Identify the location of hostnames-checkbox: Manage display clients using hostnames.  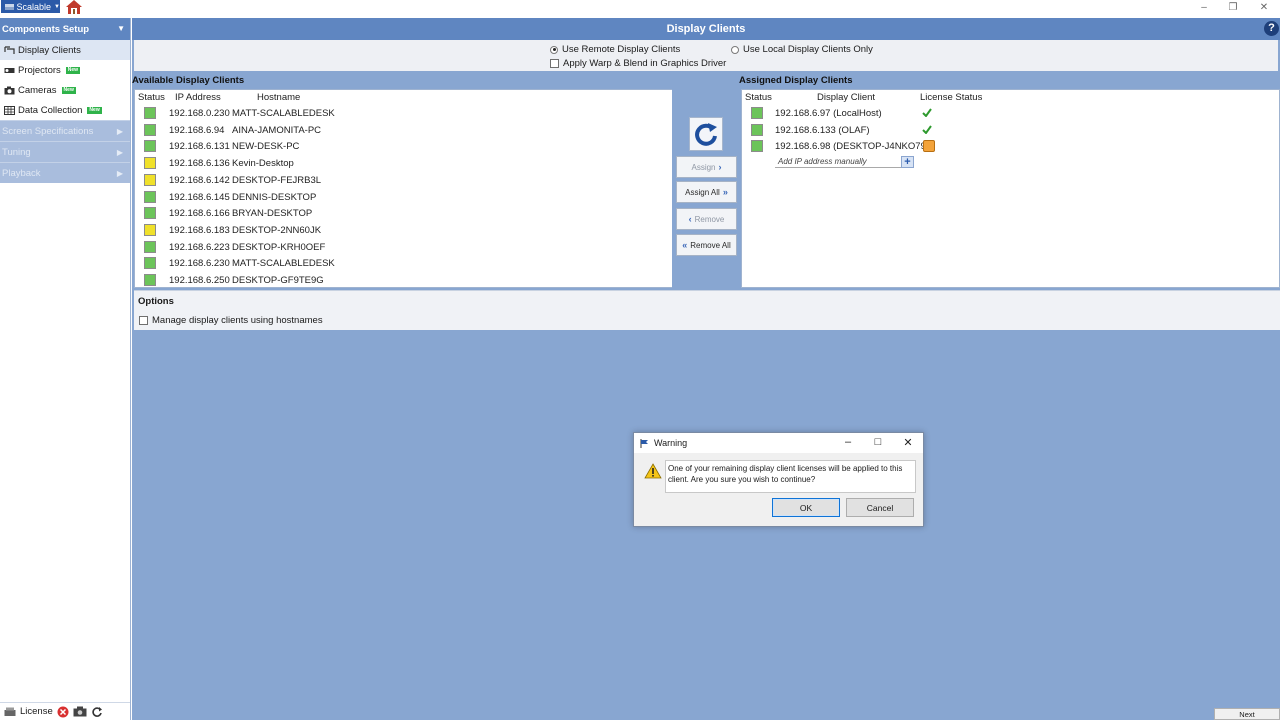
(231, 320).